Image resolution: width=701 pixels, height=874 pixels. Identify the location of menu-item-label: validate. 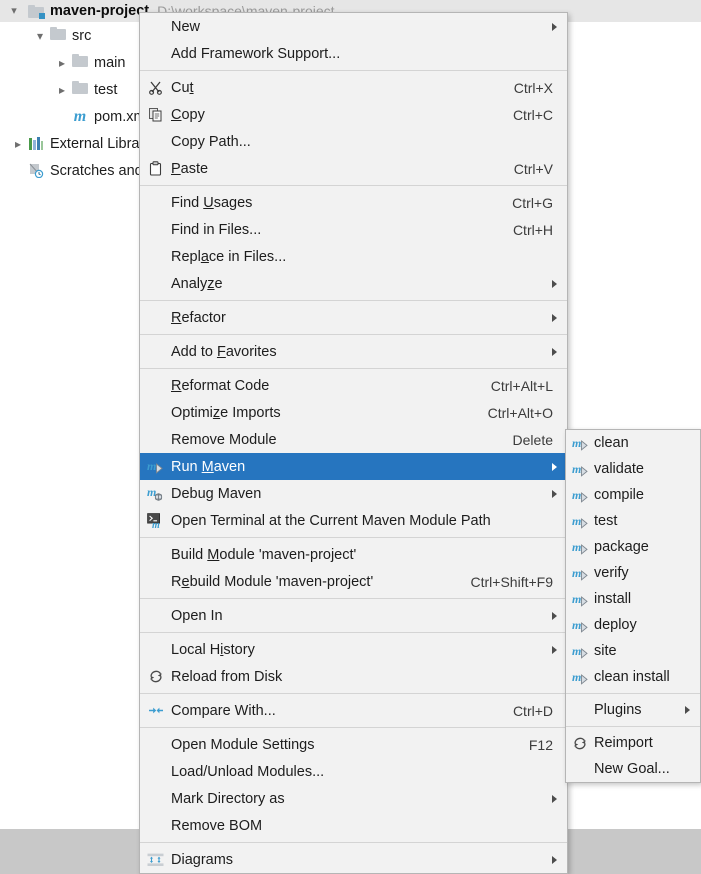
(619, 469).